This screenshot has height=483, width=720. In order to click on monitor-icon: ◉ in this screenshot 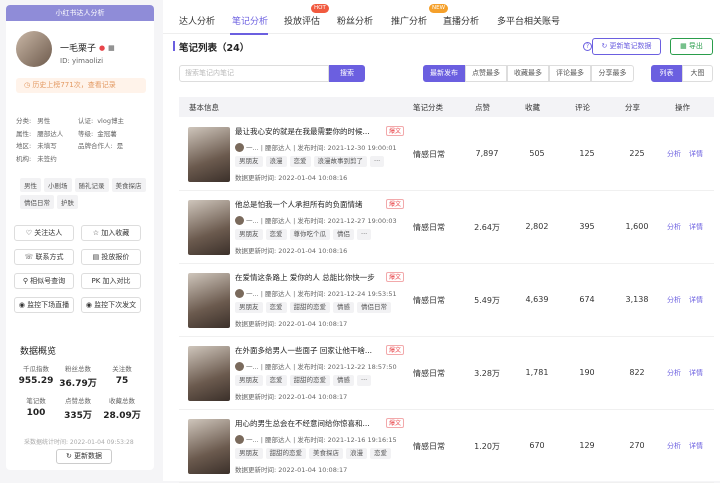, I will do `click(90, 305)`.